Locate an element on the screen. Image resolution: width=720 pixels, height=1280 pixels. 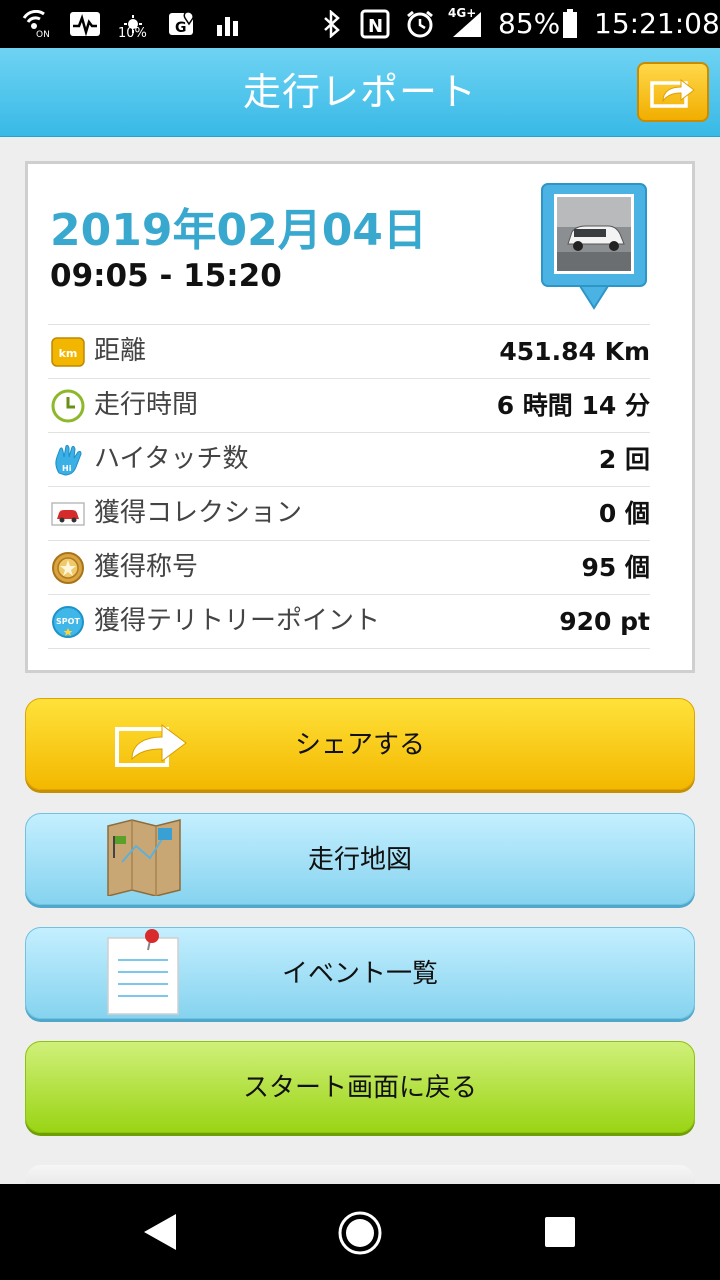
stat-row-high-five: Hi ハイタッチ数 2 回 is located at coordinates (349, 459).